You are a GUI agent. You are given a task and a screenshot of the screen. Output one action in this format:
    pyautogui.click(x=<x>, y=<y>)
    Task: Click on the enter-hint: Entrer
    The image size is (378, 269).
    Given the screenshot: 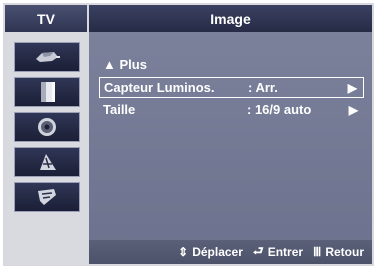 What is the action you would take?
    pyautogui.click(x=285, y=252)
    